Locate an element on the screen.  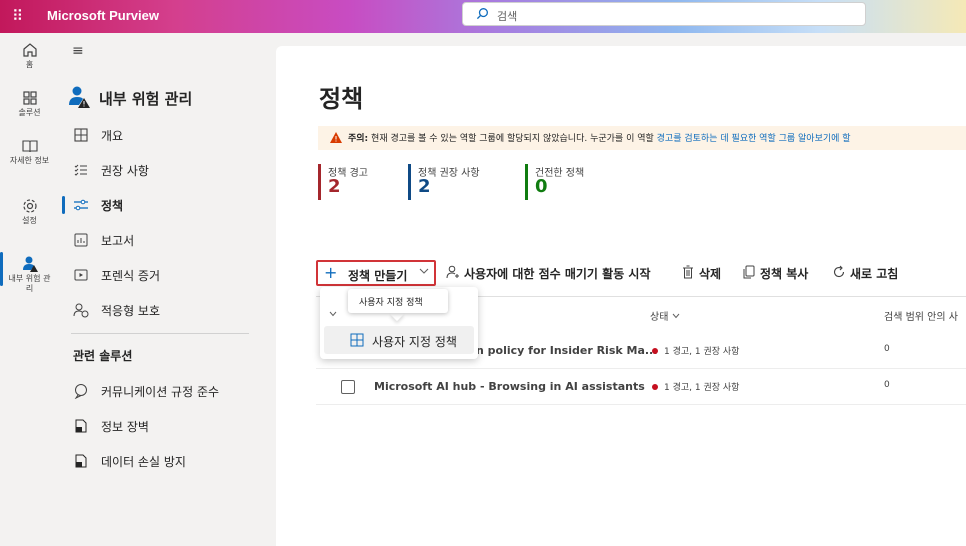
communication-icon is located at coordinates (80, 391).